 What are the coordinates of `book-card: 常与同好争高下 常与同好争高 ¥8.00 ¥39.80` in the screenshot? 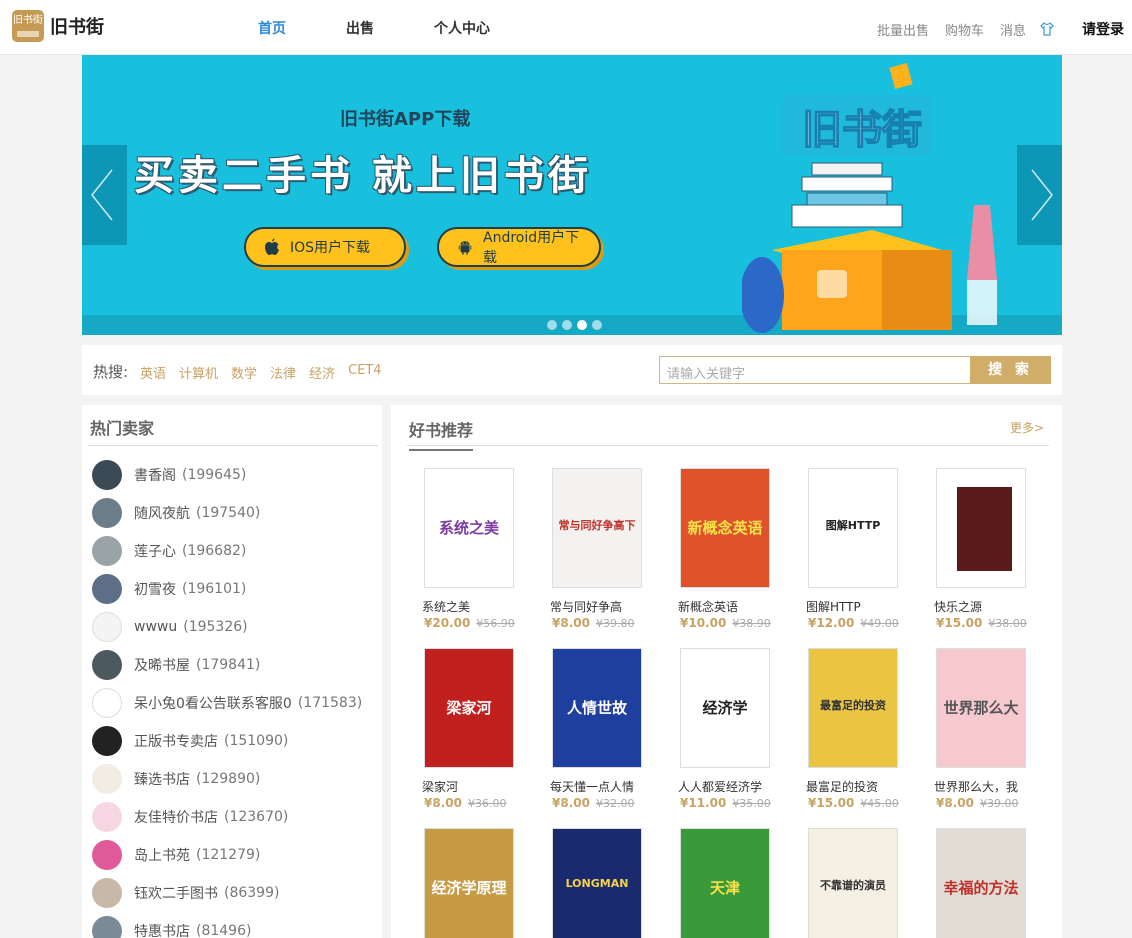 It's located at (611, 549).